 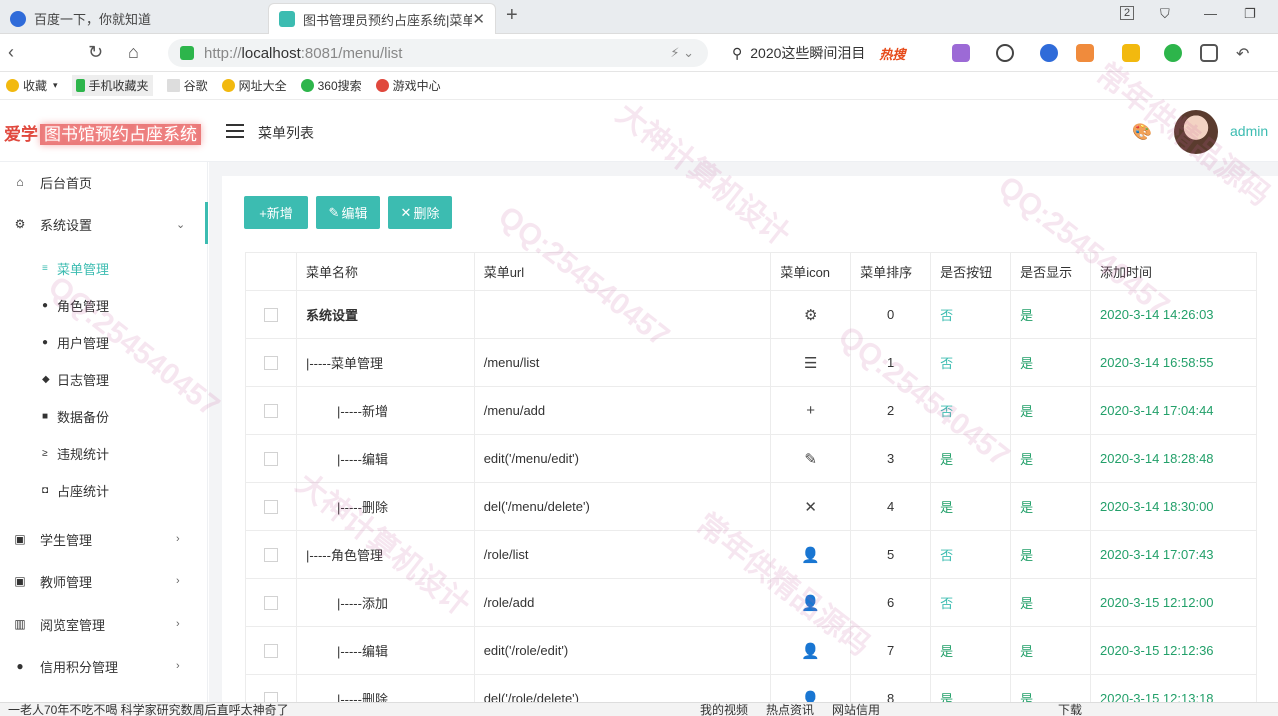 I want to click on home-browser-icon: ⌂, so click(x=133, y=52).